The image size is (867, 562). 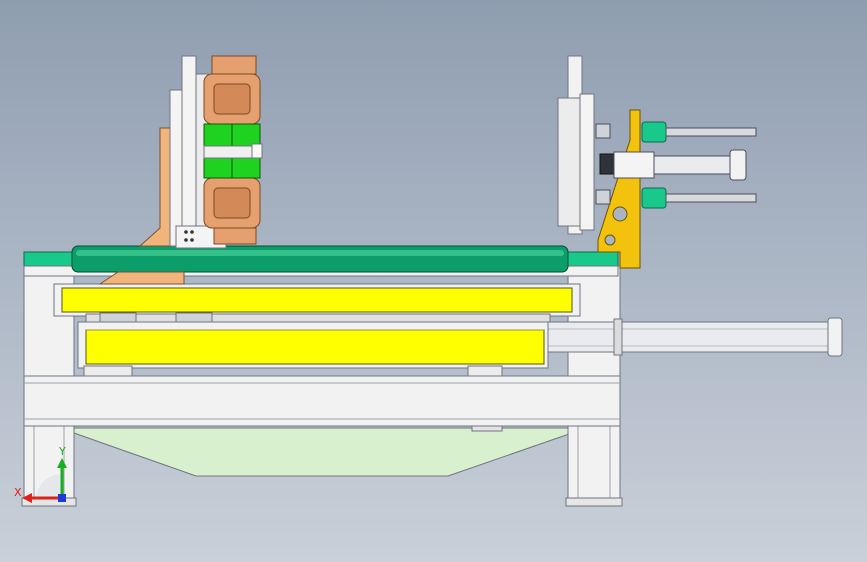 I want to click on triad-x-label: X, so click(x=18, y=492).